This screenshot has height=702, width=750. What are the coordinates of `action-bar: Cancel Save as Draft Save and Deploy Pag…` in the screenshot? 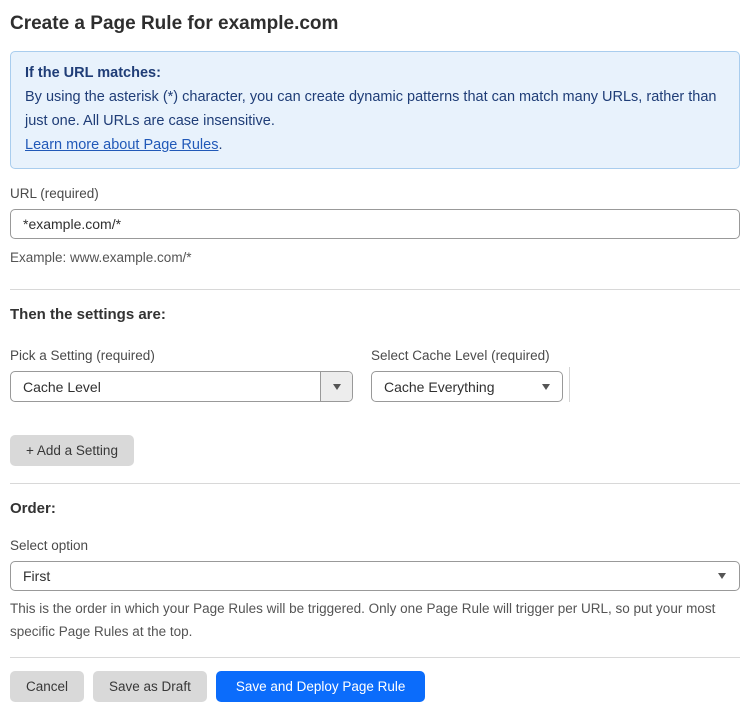 It's located at (375, 686).